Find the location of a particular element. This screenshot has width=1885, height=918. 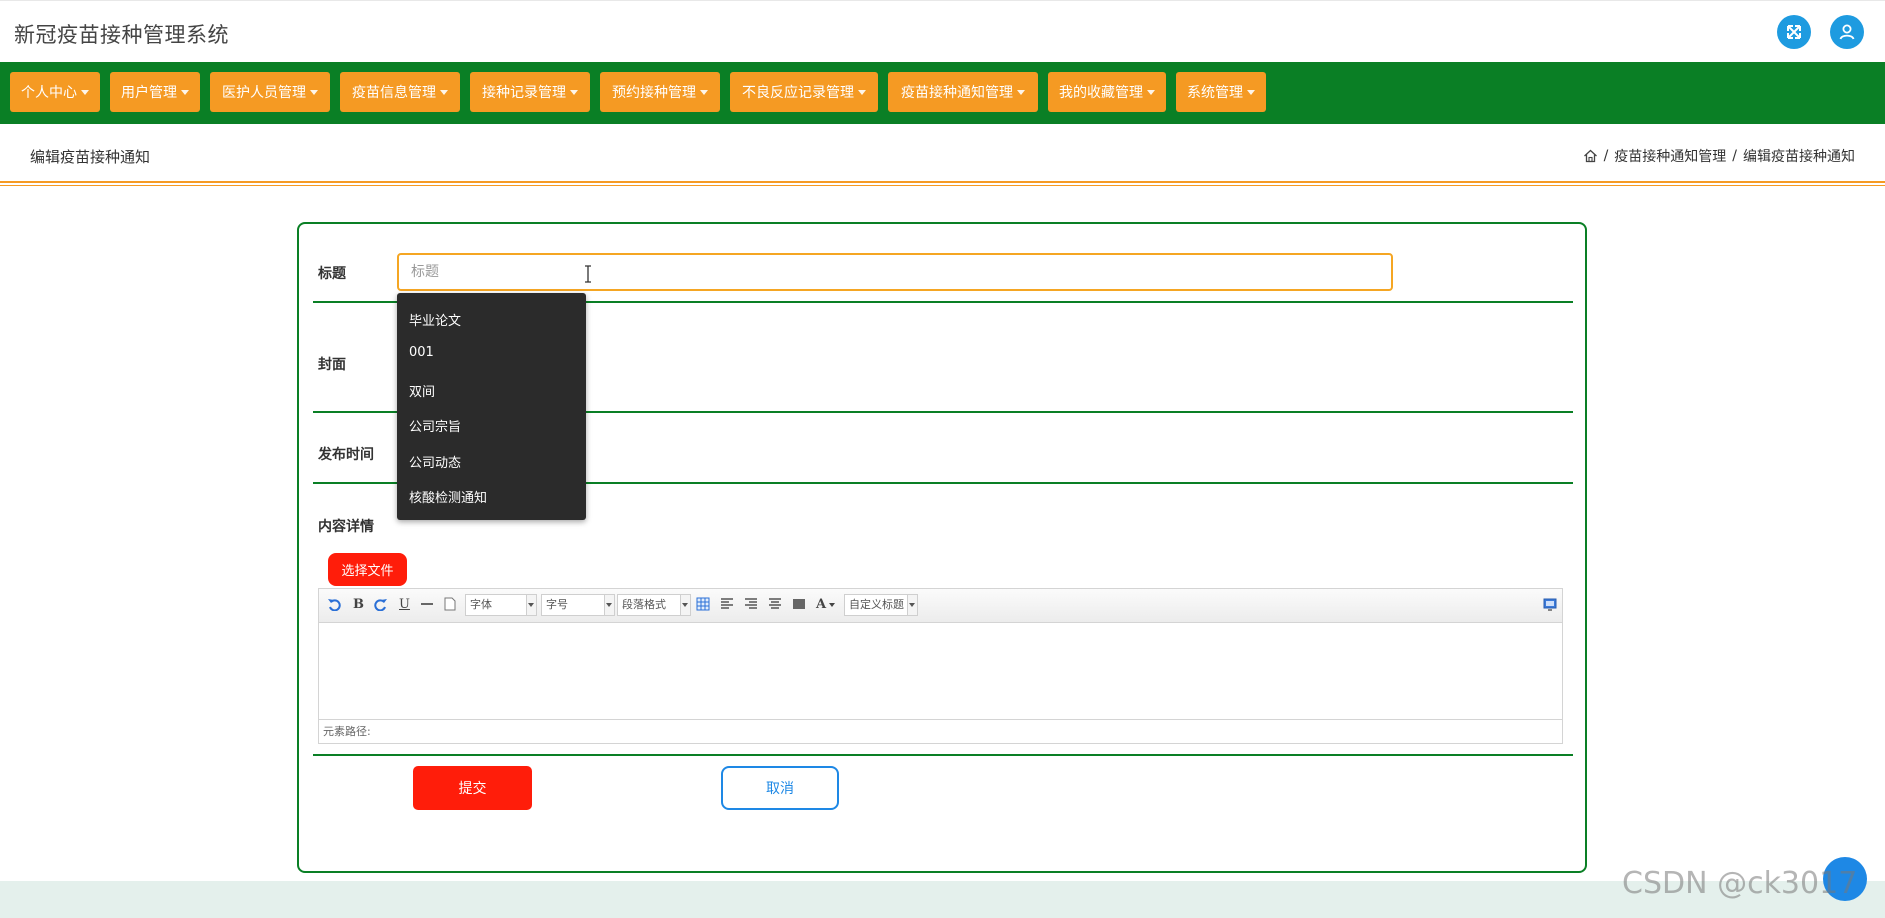

user-icon is located at coordinates (1847, 32).